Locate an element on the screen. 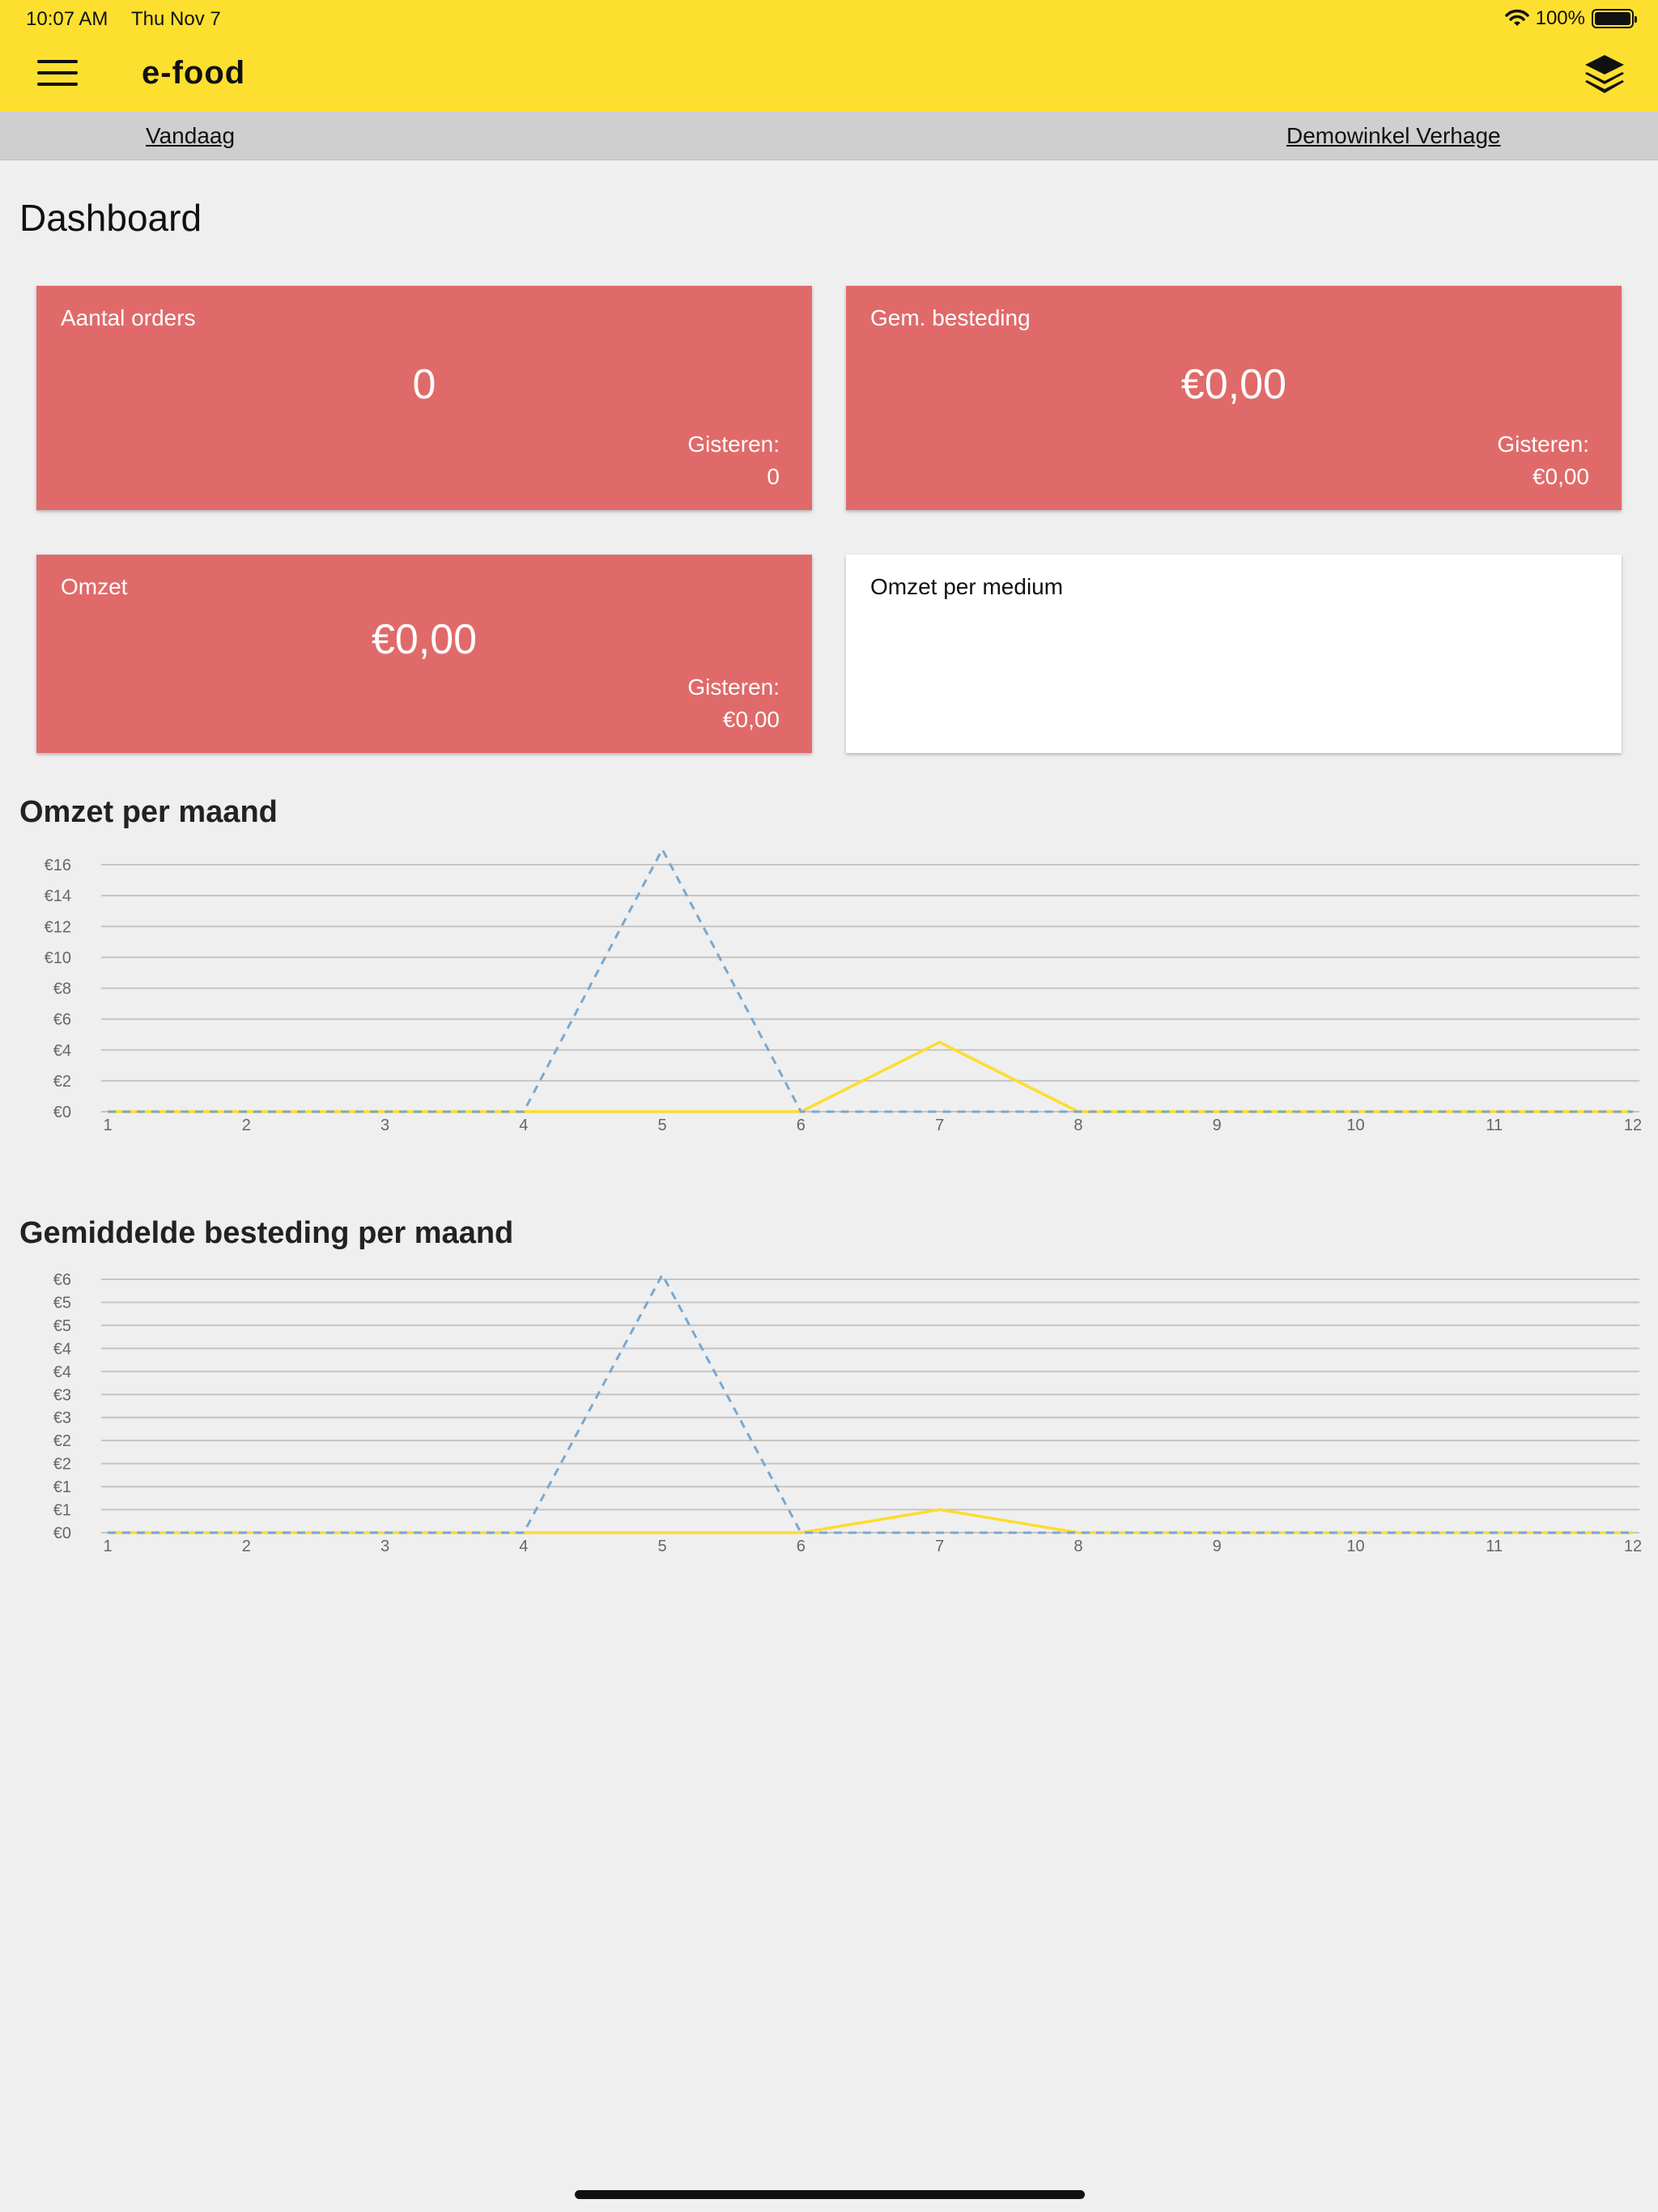 The width and height of the screenshot is (1658, 2212). y-tick-label: €14 is located at coordinates (58, 896).